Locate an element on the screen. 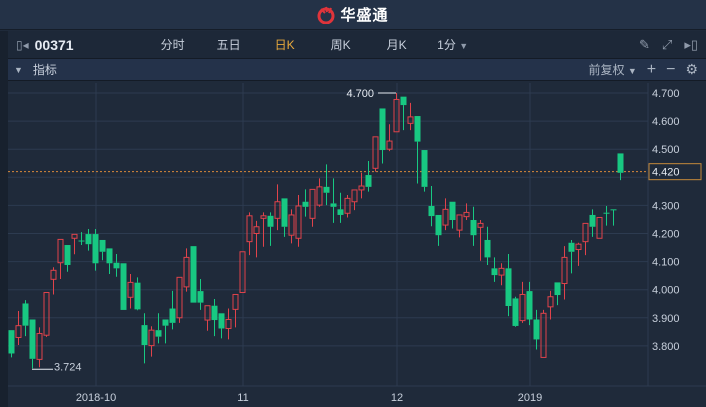 This screenshot has width=706, height=407. y-tick-label: 4.200 is located at coordinates (666, 235).